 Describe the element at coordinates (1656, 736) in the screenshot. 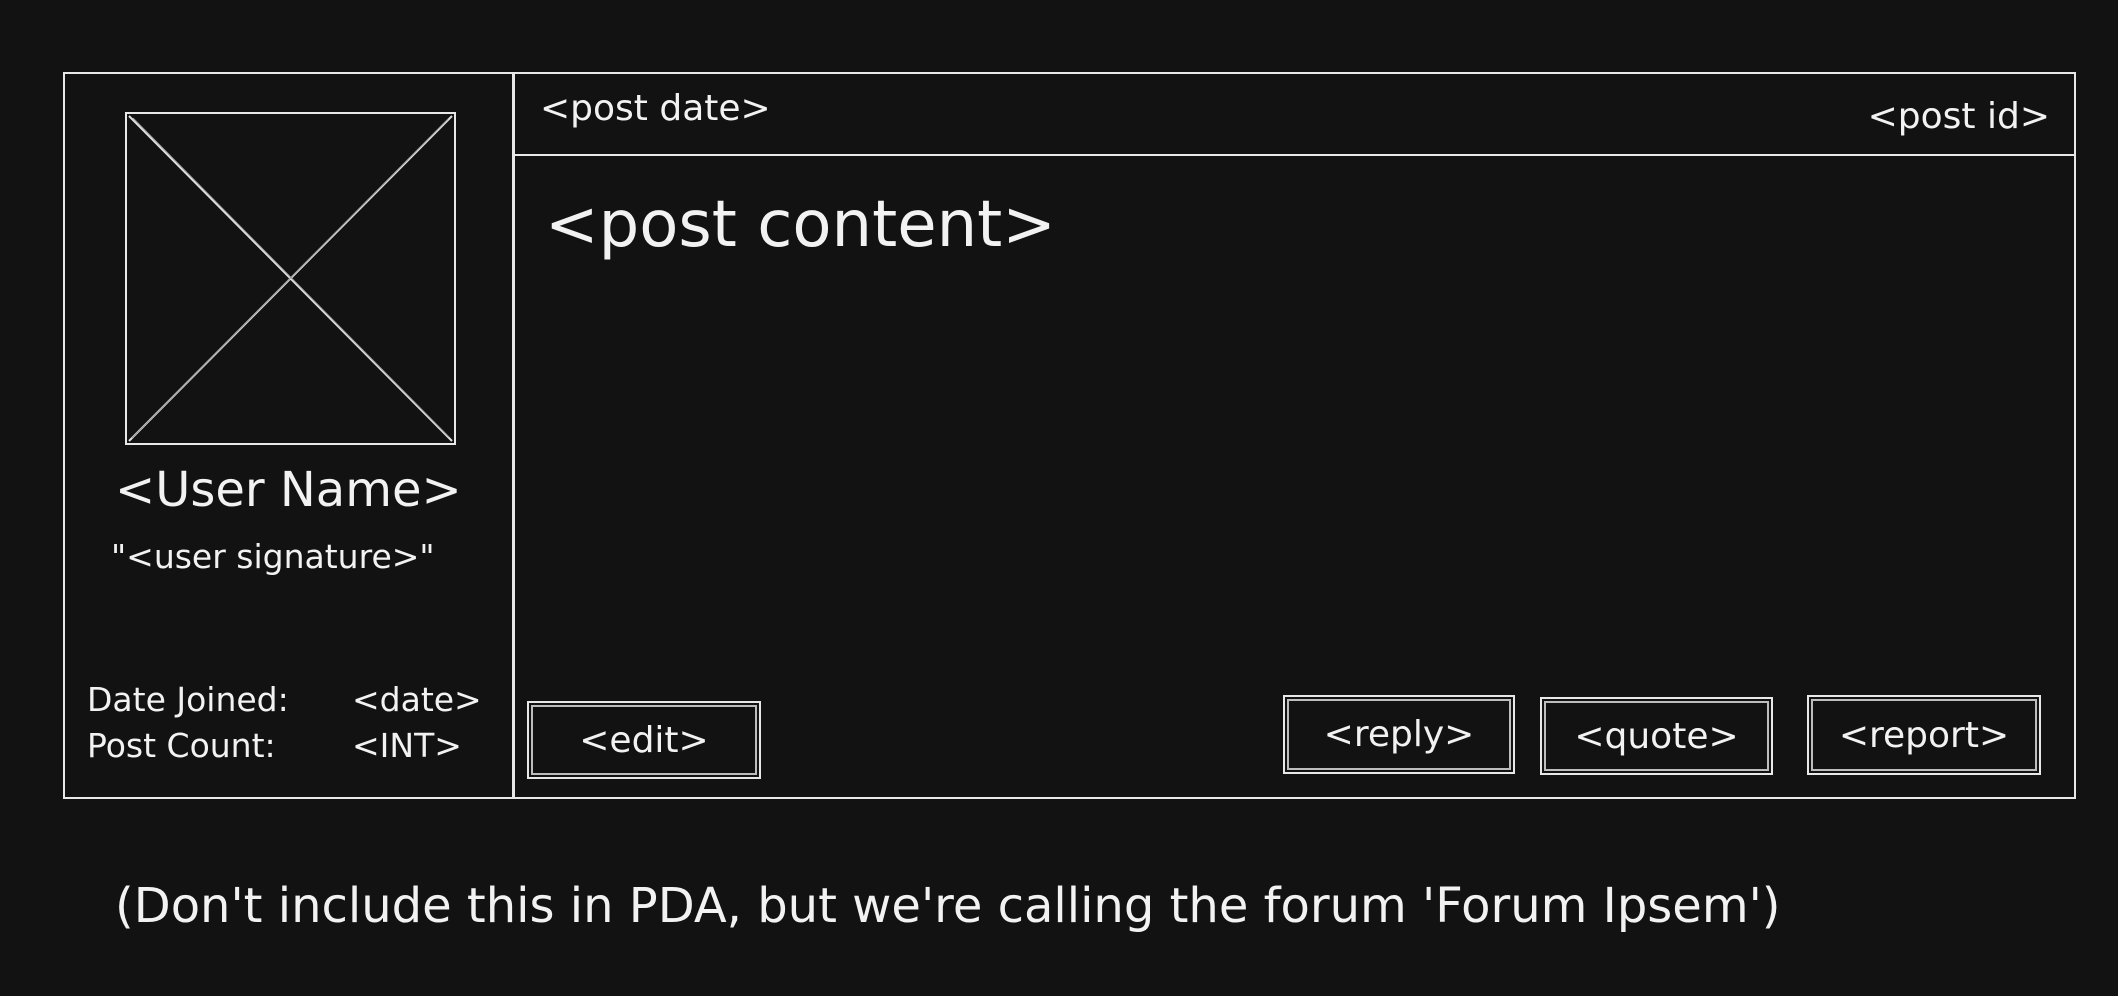

I see `quote-button: <quote>` at that location.